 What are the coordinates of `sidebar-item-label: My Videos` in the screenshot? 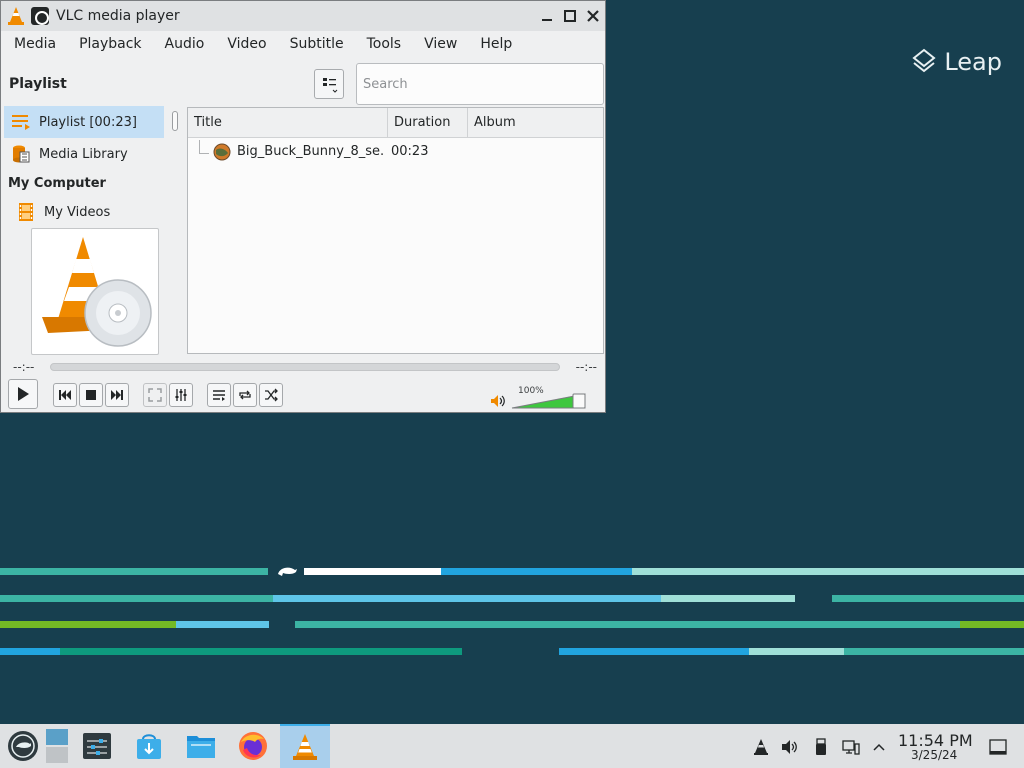 It's located at (77, 212).